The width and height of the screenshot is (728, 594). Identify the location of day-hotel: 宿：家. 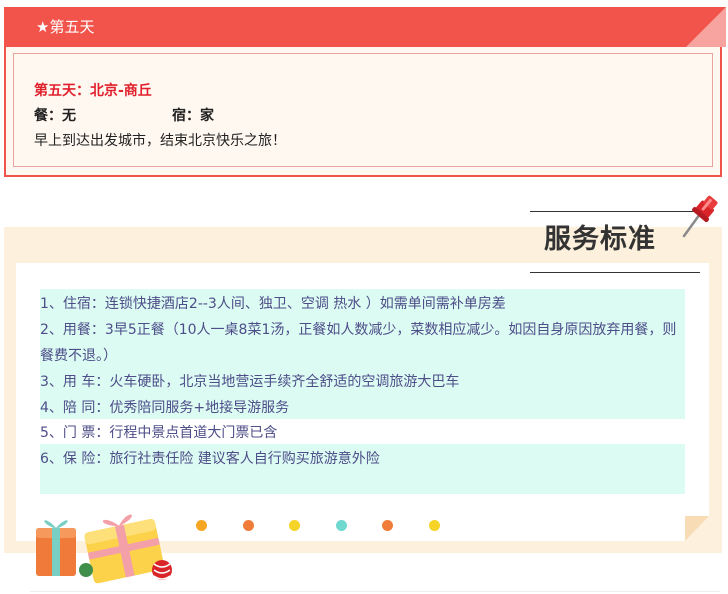
(193, 116).